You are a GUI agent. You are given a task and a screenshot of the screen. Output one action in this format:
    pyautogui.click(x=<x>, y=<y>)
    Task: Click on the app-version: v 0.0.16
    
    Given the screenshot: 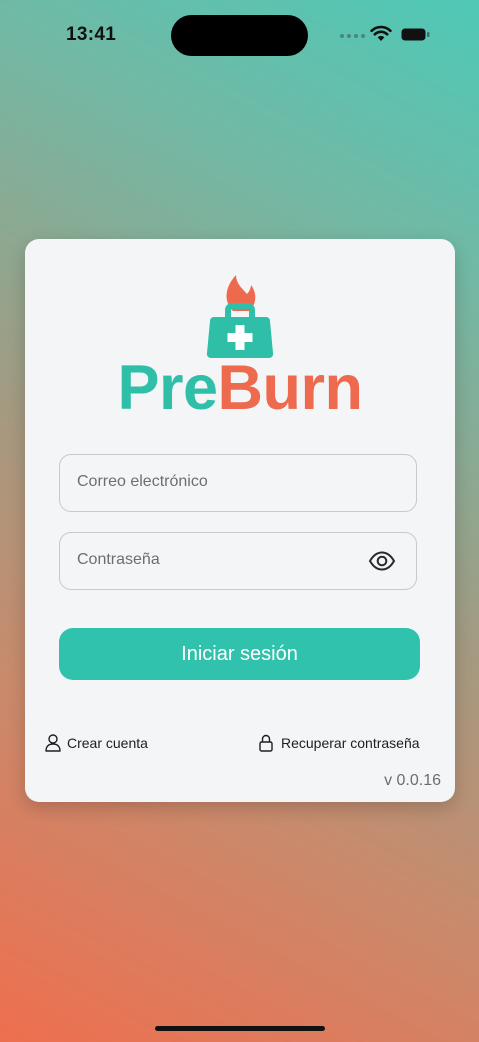 What is the action you would take?
    pyautogui.click(x=412, y=780)
    